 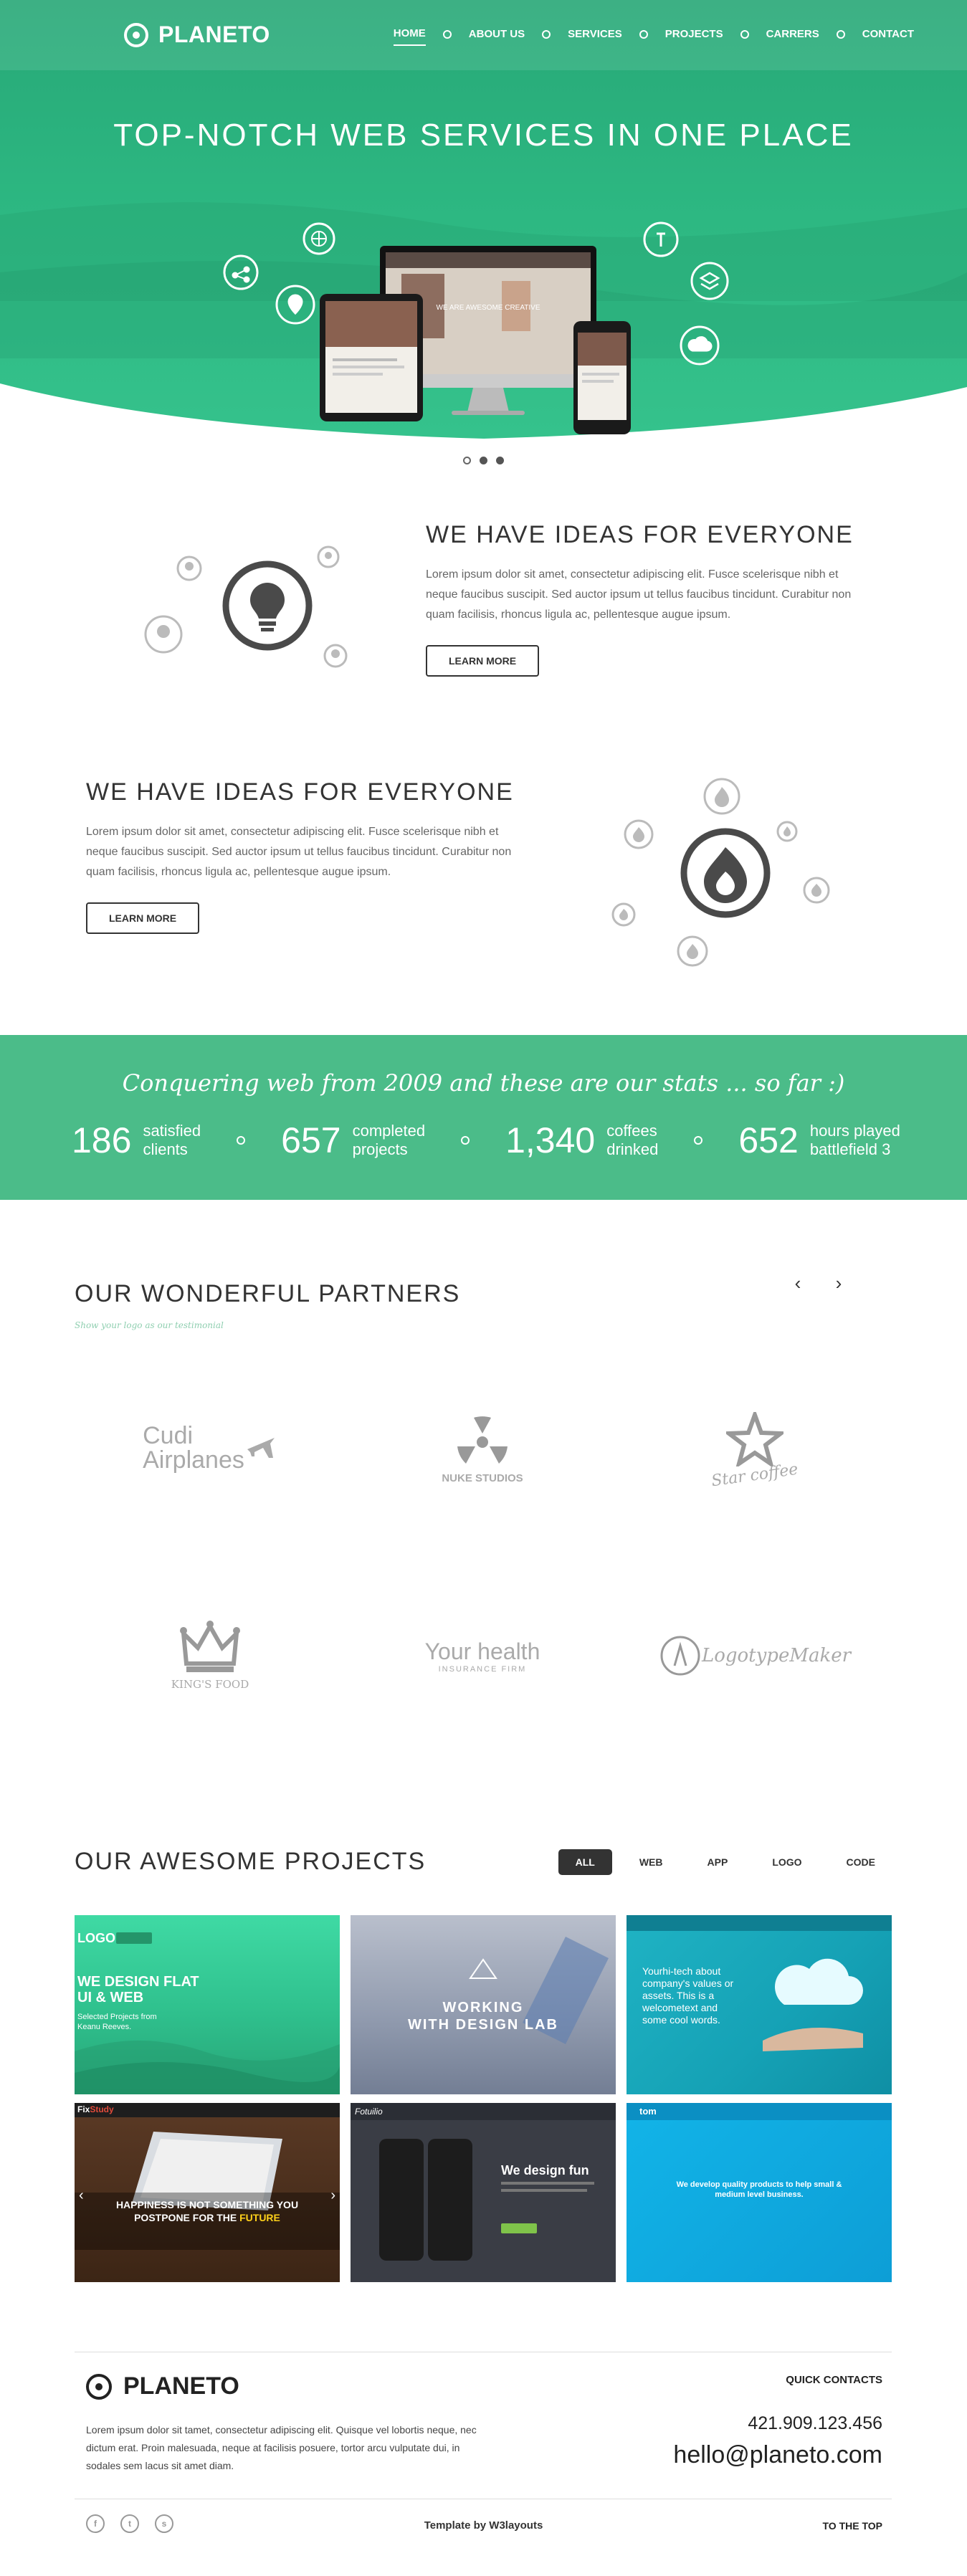 What do you see at coordinates (99, 2386) in the screenshot?
I see `logo-ring-icon` at bounding box center [99, 2386].